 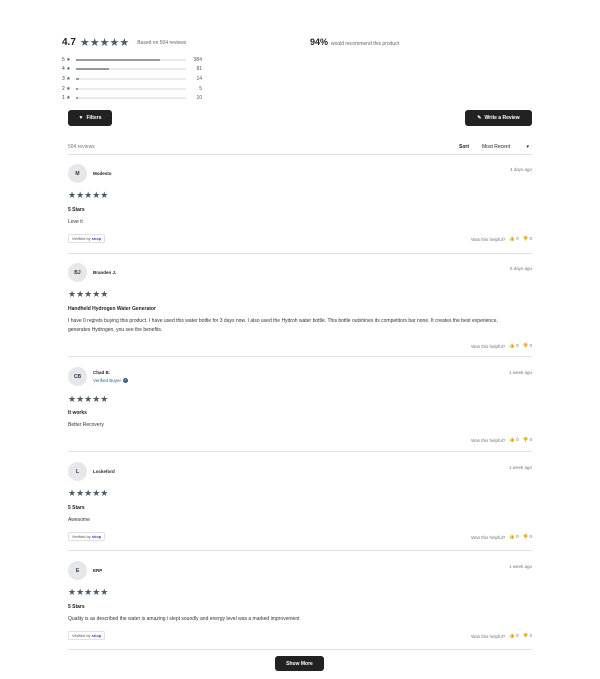 What do you see at coordinates (365, 44) in the screenshot?
I see `recommend-text: would recommend this product` at bounding box center [365, 44].